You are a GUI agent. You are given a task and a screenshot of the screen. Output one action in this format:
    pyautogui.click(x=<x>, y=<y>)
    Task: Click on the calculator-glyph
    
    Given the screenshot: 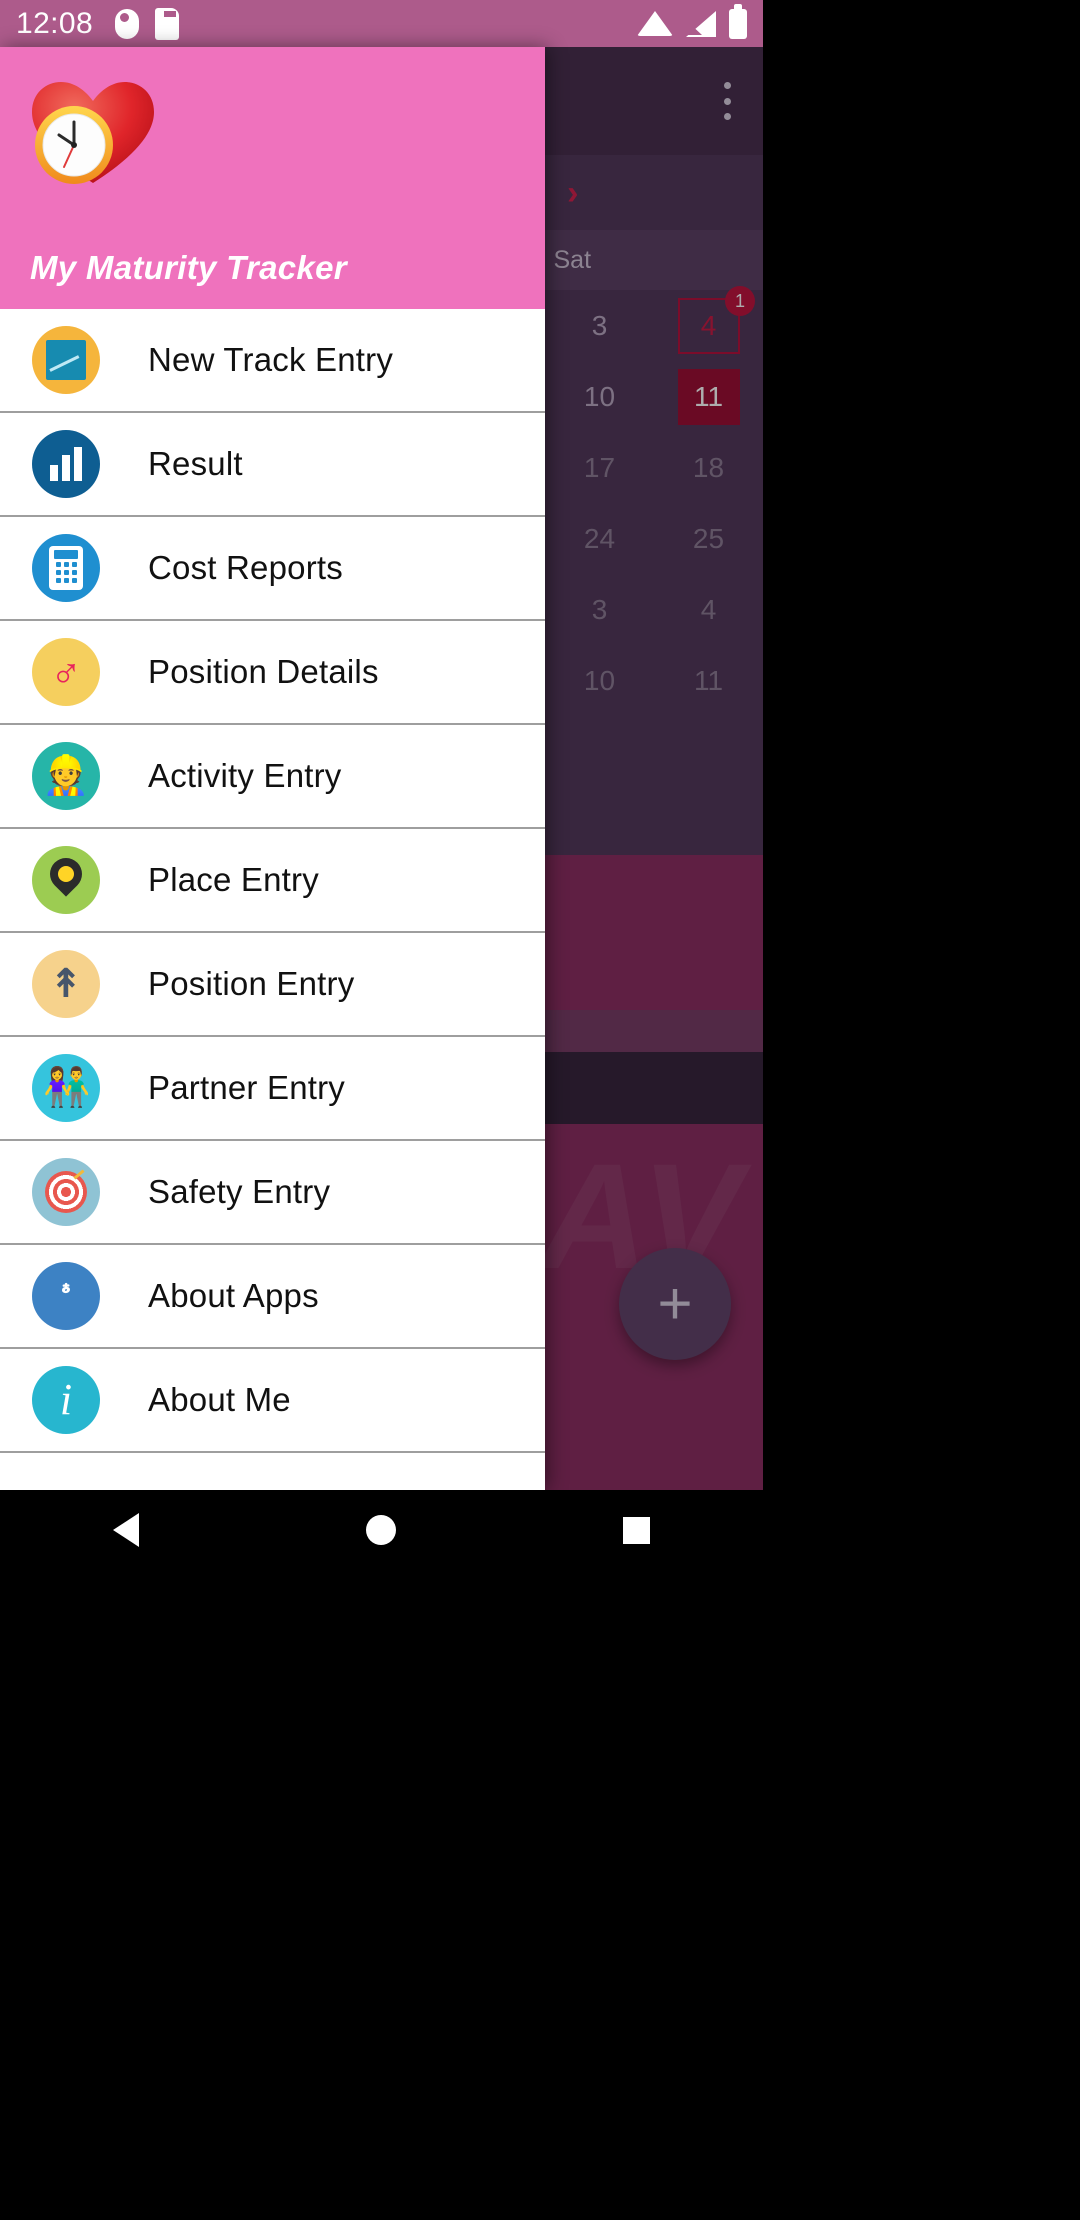 What is the action you would take?
    pyautogui.click(x=66, y=568)
    